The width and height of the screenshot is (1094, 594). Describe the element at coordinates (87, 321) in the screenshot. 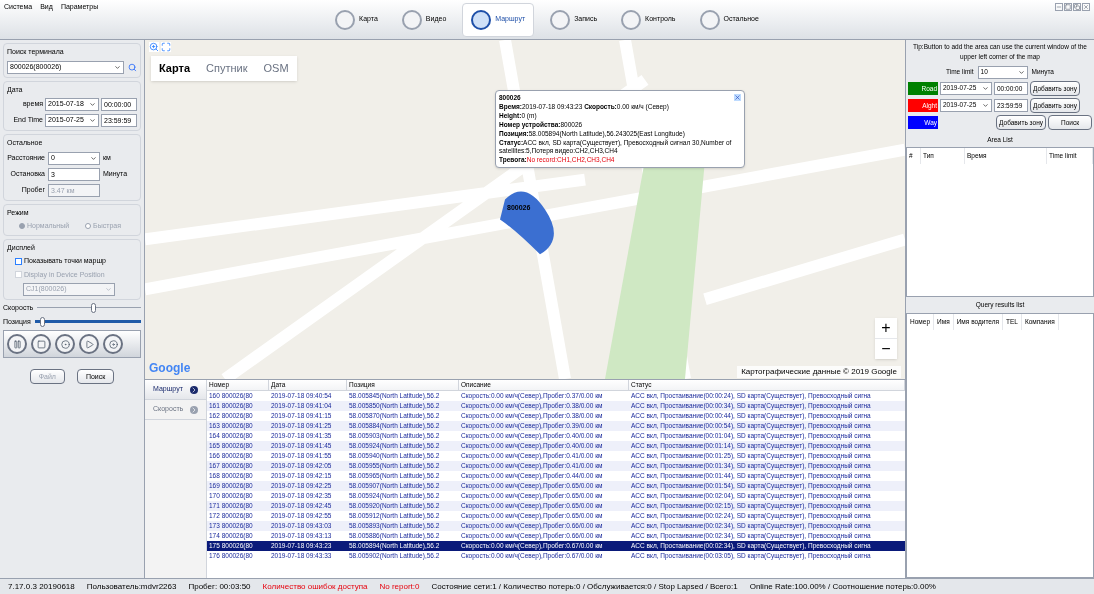

I see `position-slider` at that location.